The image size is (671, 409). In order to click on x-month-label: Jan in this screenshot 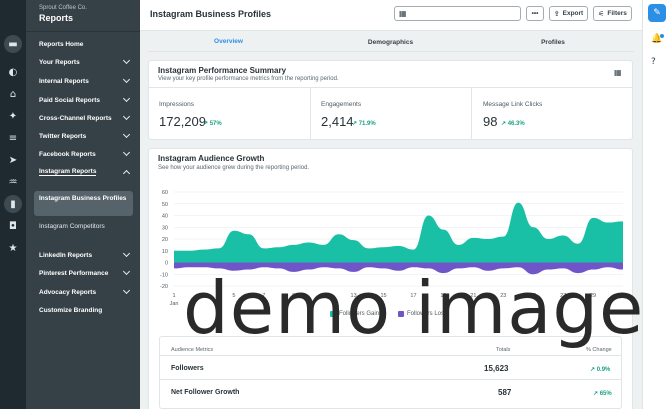, I will do `click(174, 304)`.